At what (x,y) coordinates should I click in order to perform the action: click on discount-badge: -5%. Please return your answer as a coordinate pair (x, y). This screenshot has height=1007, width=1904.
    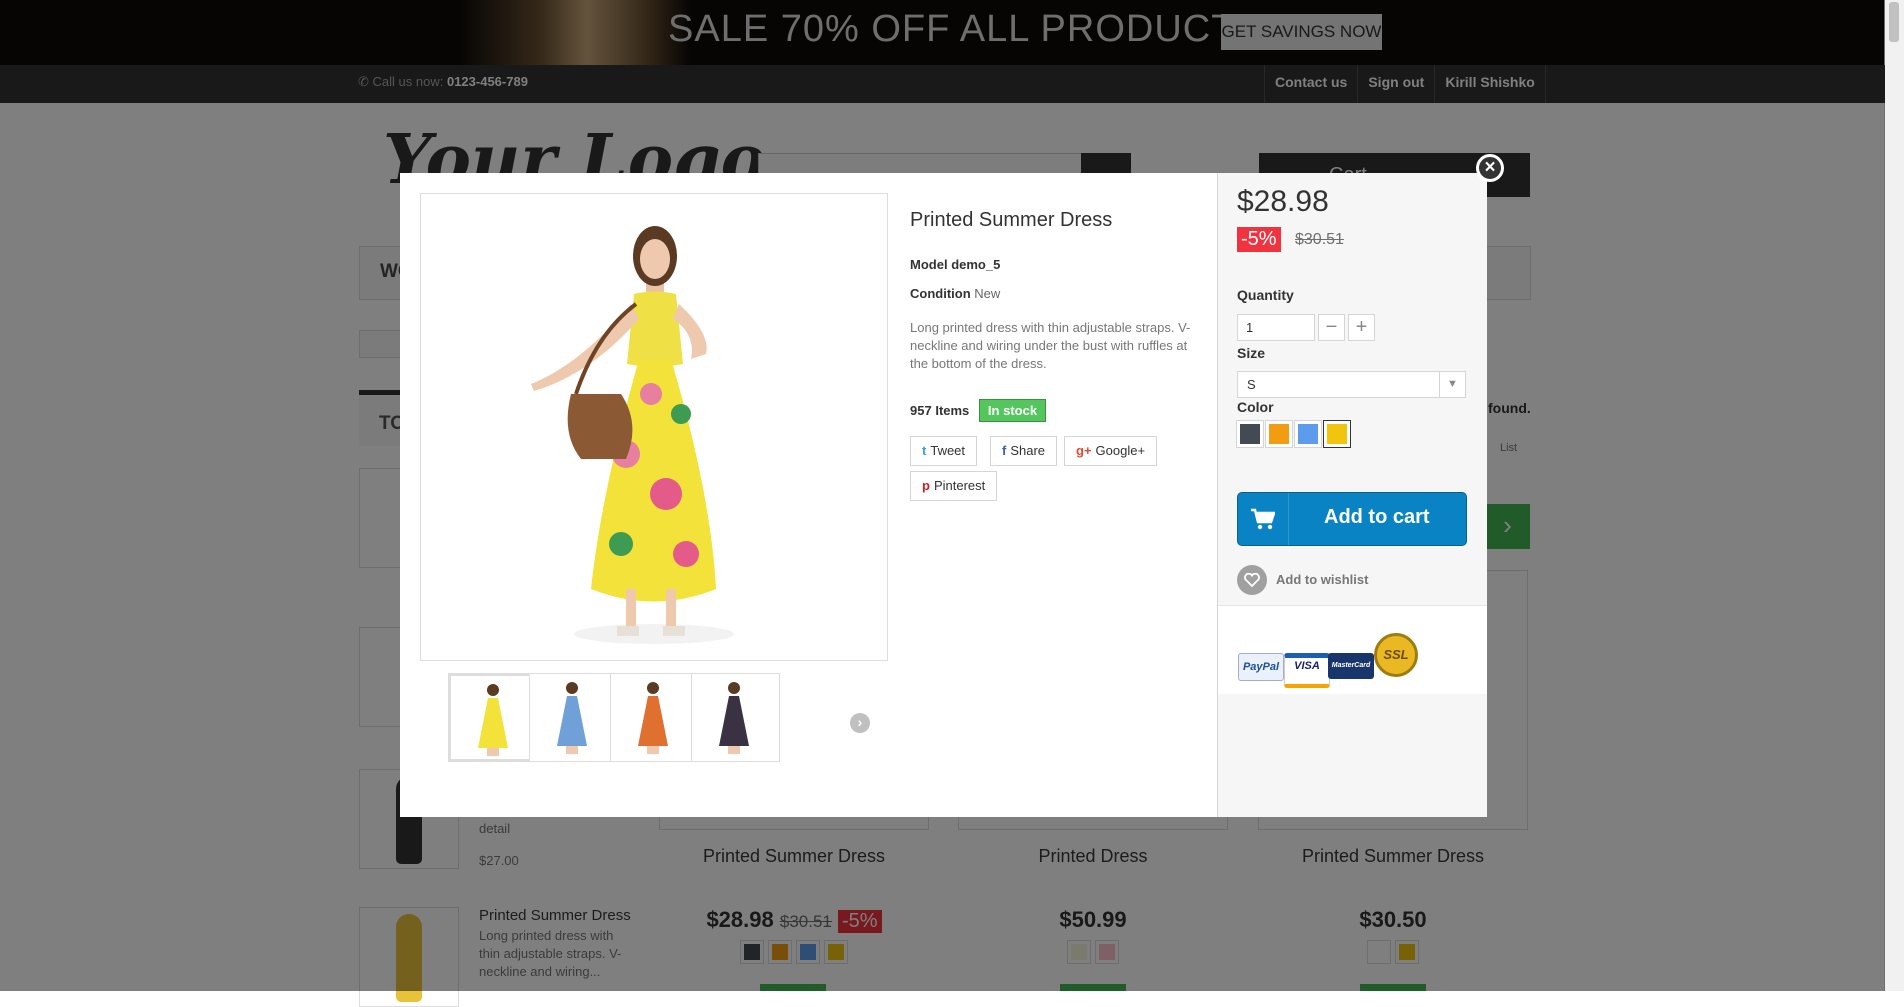
    Looking at the image, I should click on (1259, 239).